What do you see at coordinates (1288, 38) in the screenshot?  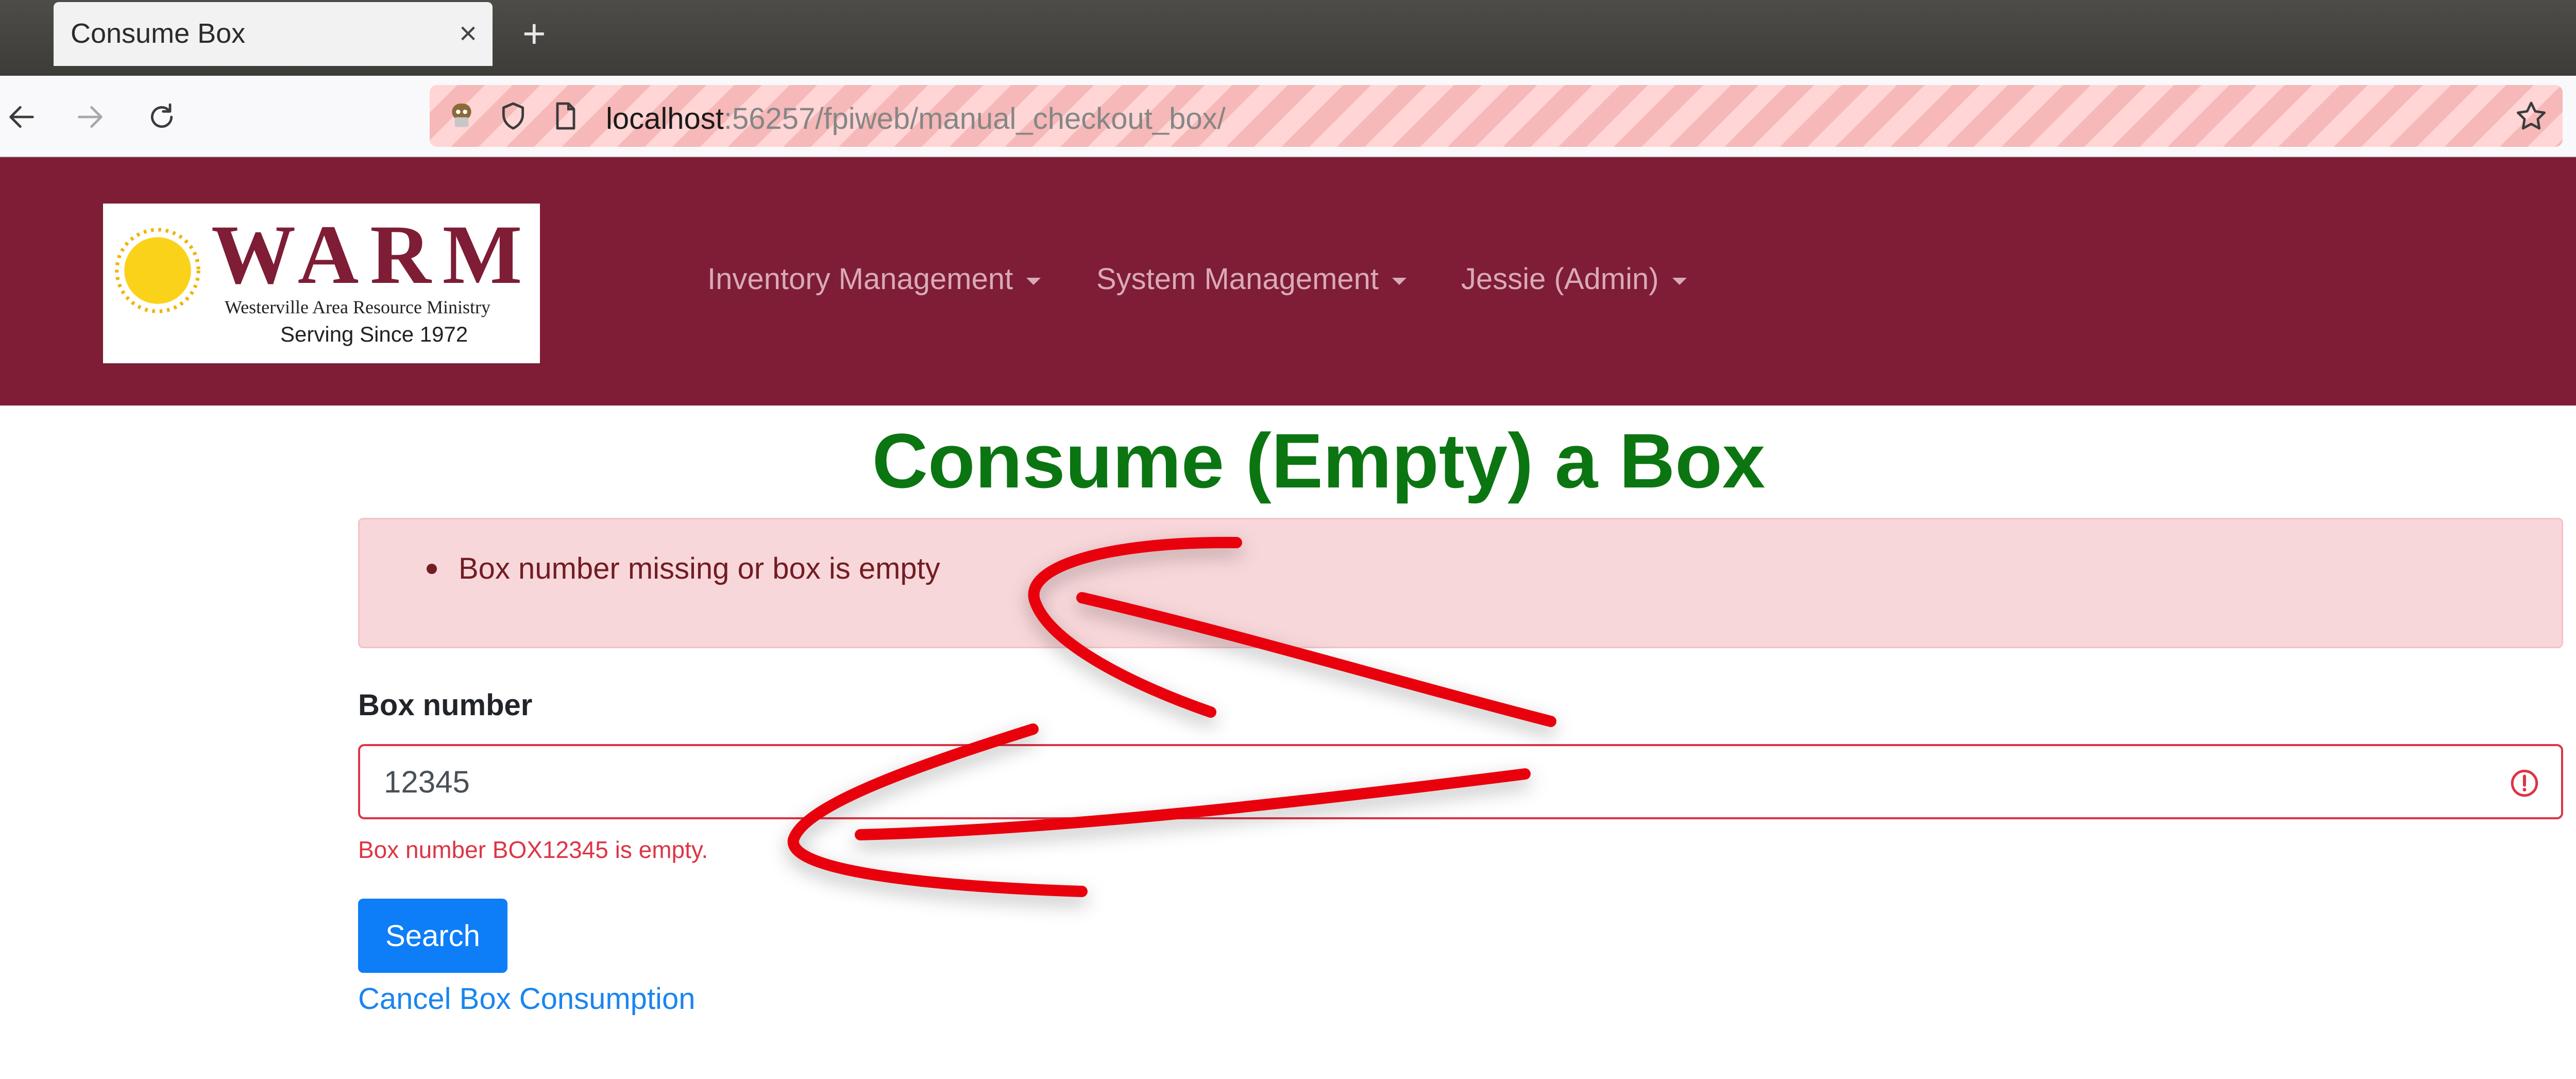 I see `browser-tab-strip: Consume Box × +` at bounding box center [1288, 38].